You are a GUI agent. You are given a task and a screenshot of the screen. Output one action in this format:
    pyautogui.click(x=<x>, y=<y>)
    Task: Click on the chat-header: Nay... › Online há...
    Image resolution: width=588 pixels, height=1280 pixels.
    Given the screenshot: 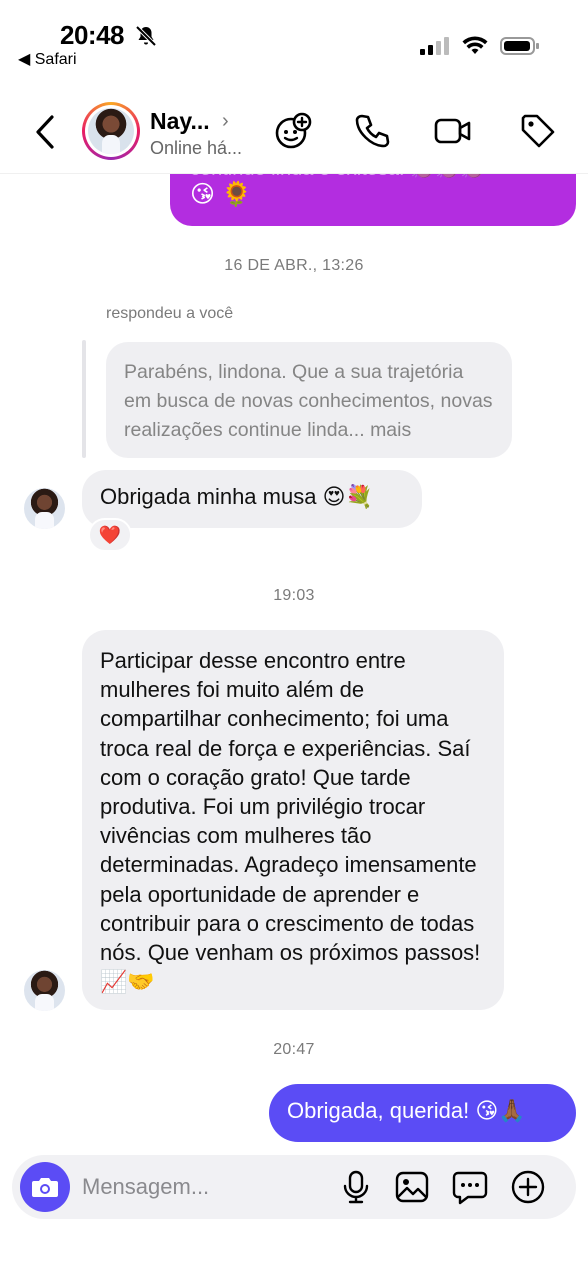 What is the action you would take?
    pyautogui.click(x=294, y=131)
    